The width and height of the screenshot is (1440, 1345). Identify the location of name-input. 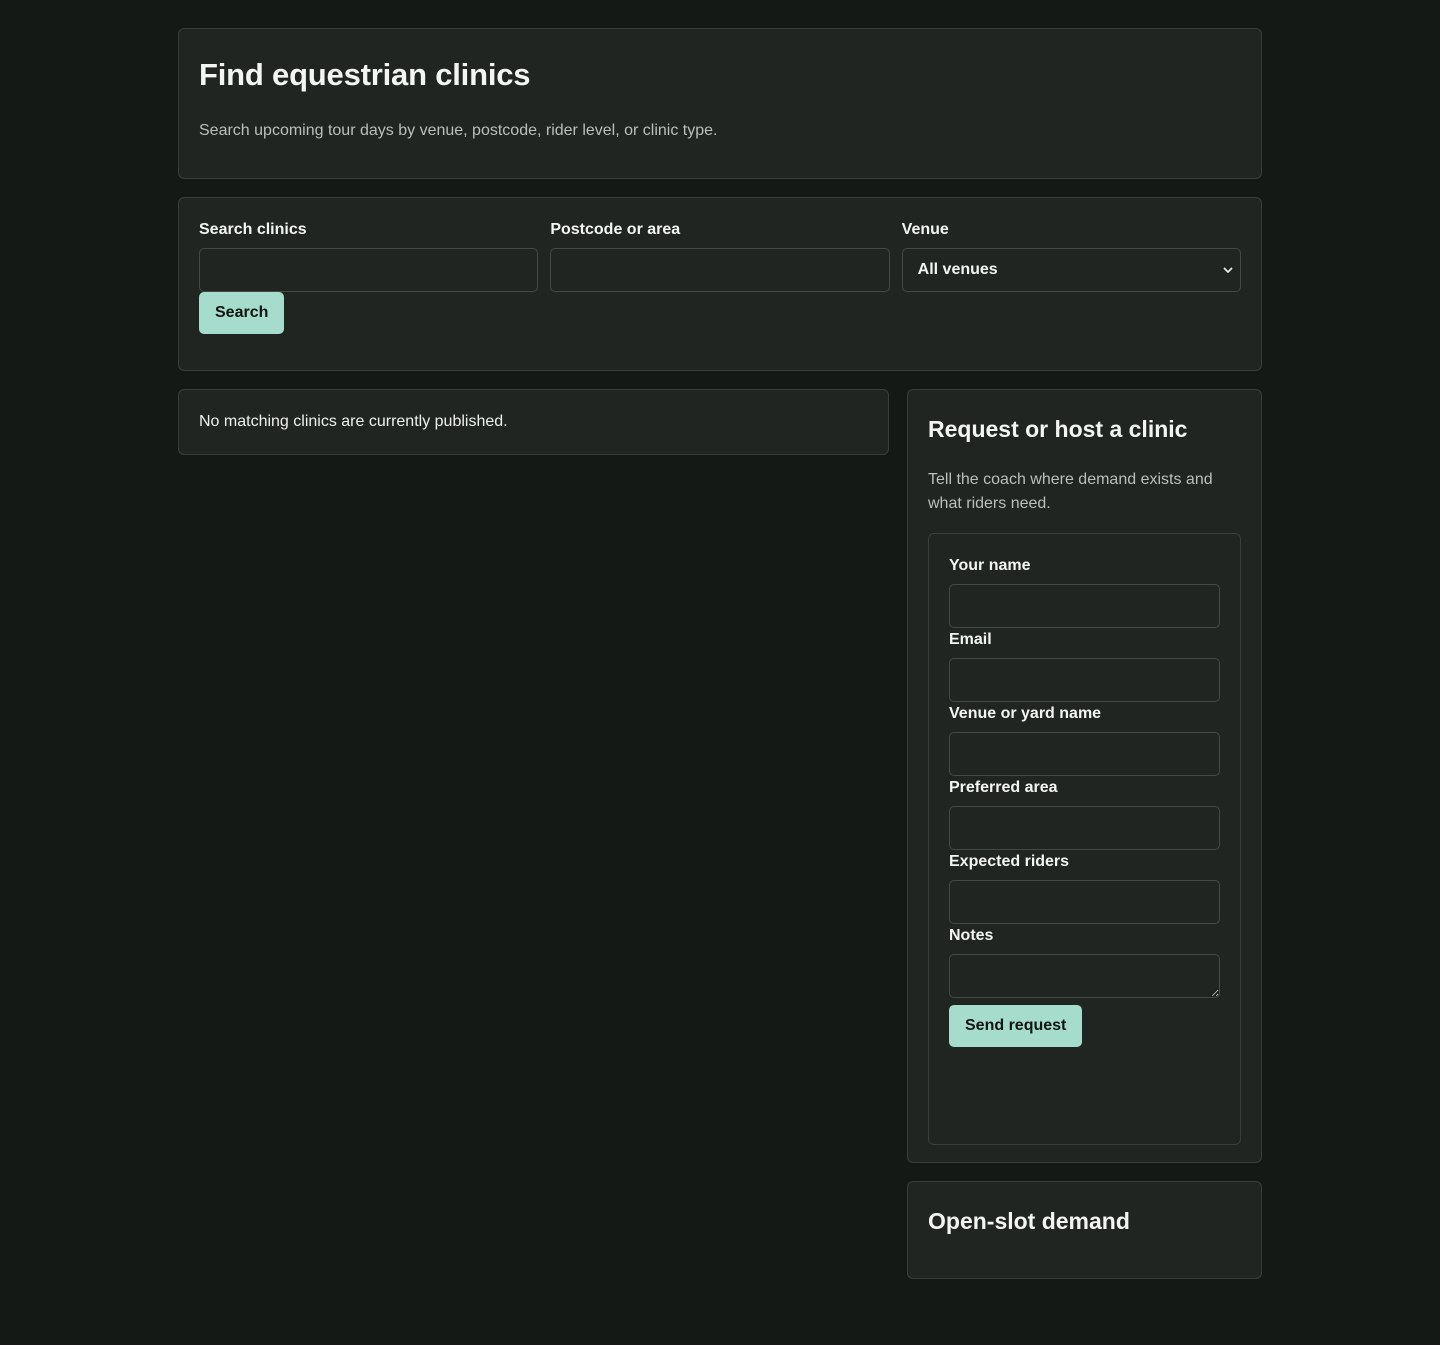
(1084, 606).